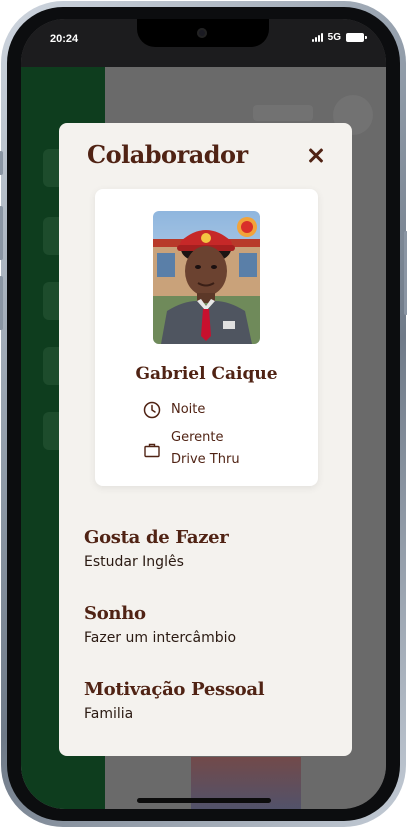 This screenshot has height=828, width=407. Describe the element at coordinates (152, 450) in the screenshot. I see `briefcase-icon` at that location.